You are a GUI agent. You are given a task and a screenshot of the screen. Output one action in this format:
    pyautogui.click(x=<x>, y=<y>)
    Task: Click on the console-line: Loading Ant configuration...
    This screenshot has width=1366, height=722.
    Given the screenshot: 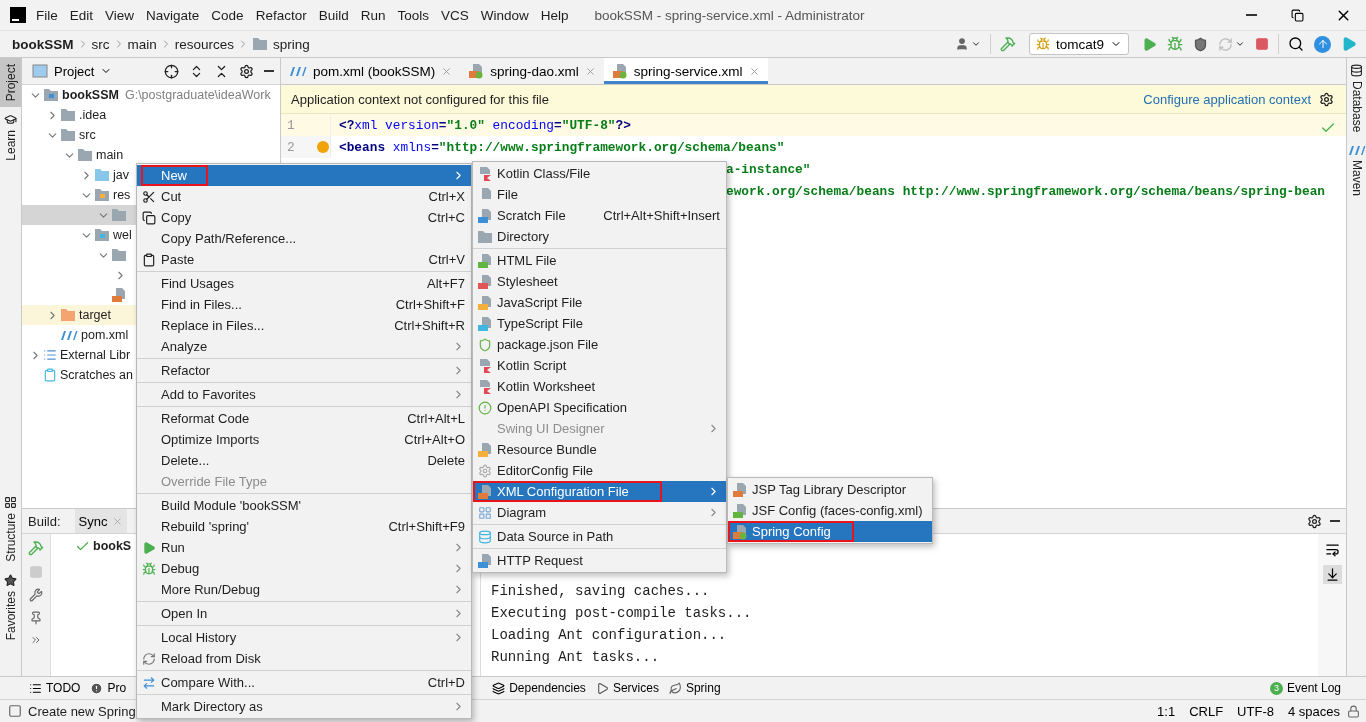 What is the action you would take?
    pyautogui.click(x=609, y=635)
    